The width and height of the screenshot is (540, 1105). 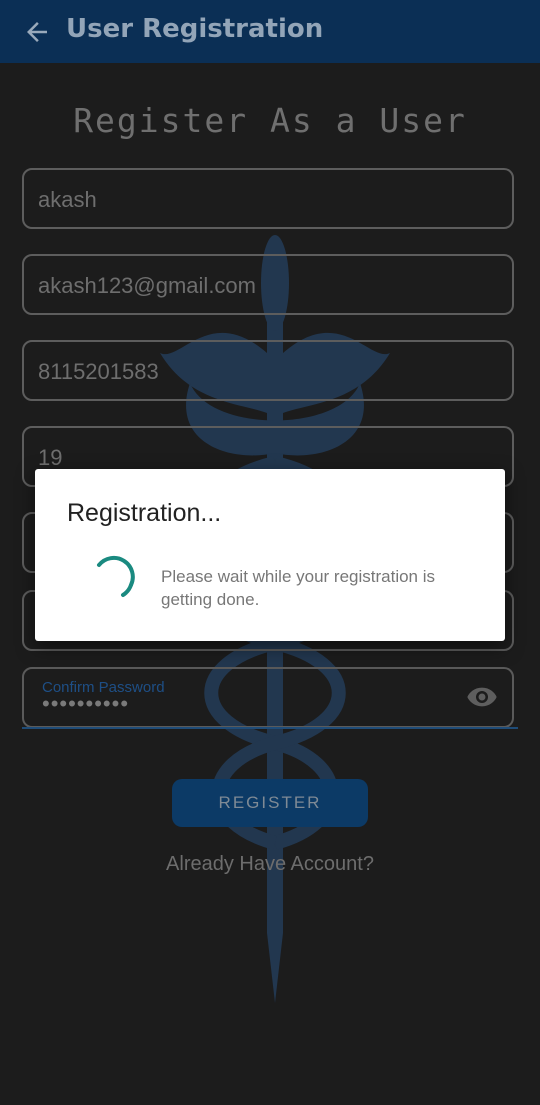 I want to click on phone-field: 8115201583, so click(x=268, y=370).